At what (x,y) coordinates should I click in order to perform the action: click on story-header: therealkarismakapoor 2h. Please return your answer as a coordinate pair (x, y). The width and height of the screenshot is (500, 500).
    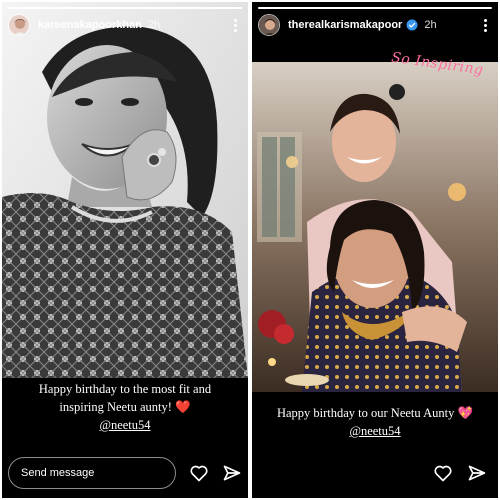
    Looking at the image, I should click on (375, 25).